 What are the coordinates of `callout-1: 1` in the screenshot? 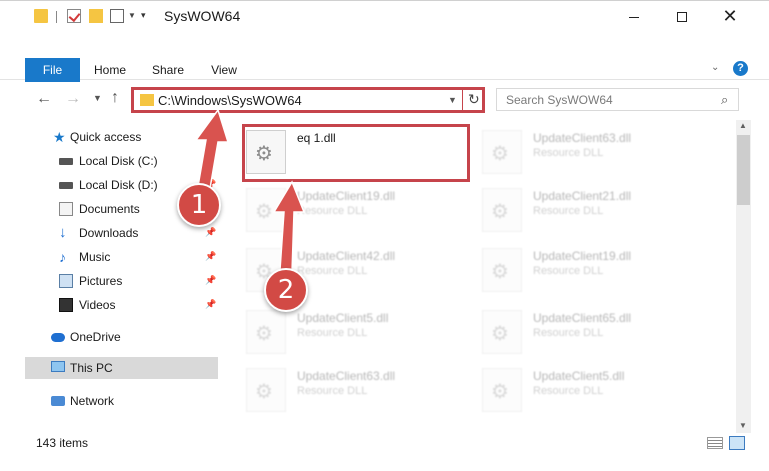 It's located at (199, 205).